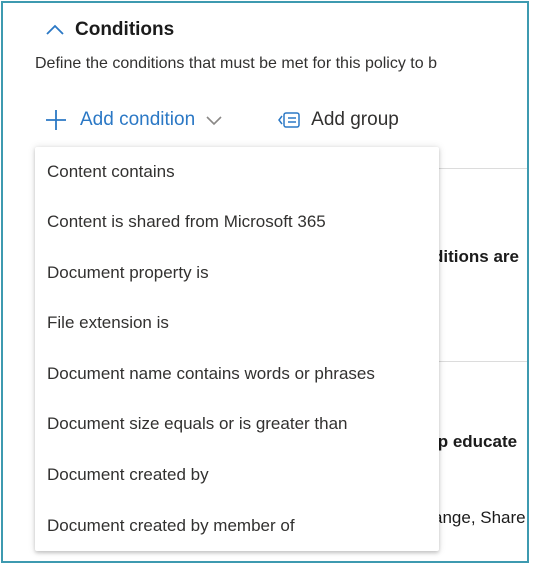 This screenshot has height=567, width=534. Describe the element at coordinates (476, 256) in the screenshot. I see `background-condition-text: ditions are` at that location.